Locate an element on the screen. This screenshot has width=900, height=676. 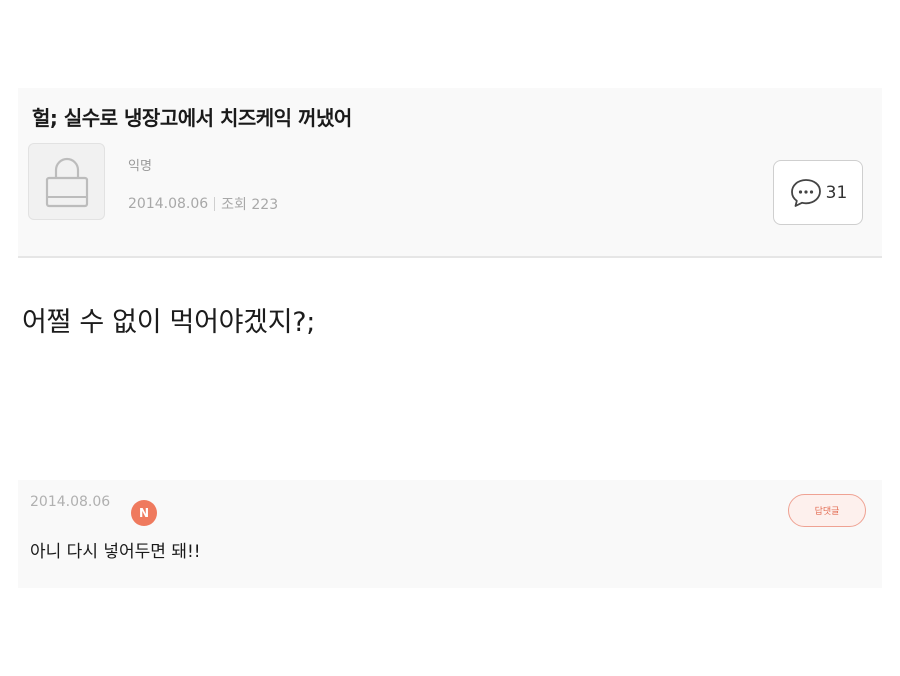
speech-bubble-icon is located at coordinates (805, 192).